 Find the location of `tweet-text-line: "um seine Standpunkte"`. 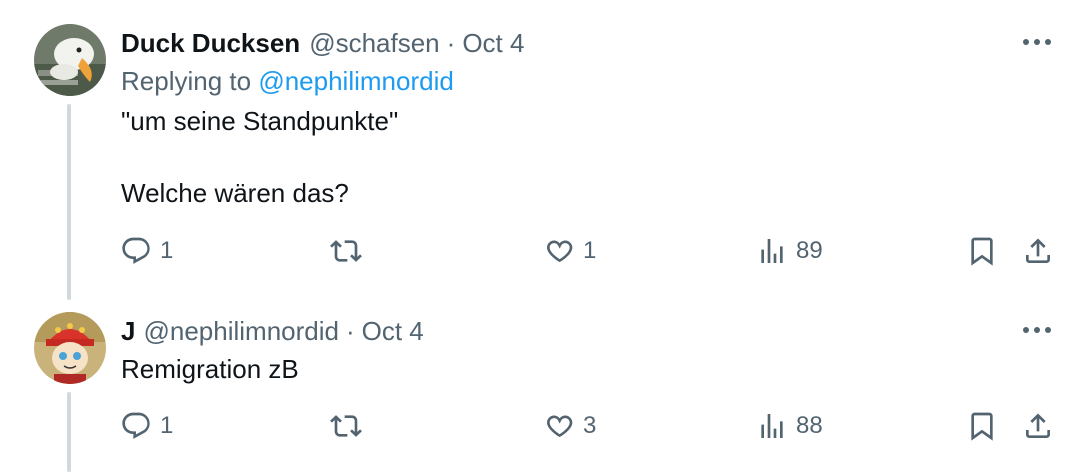

tweet-text-line: "um seine Standpunkte" is located at coordinates (260, 121).